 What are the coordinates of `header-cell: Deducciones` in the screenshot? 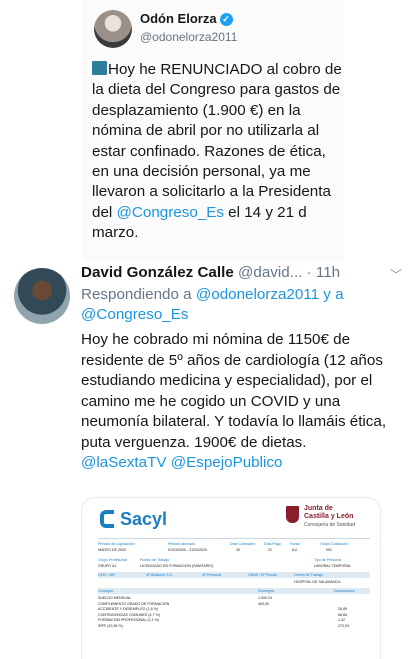 It's located at (344, 591).